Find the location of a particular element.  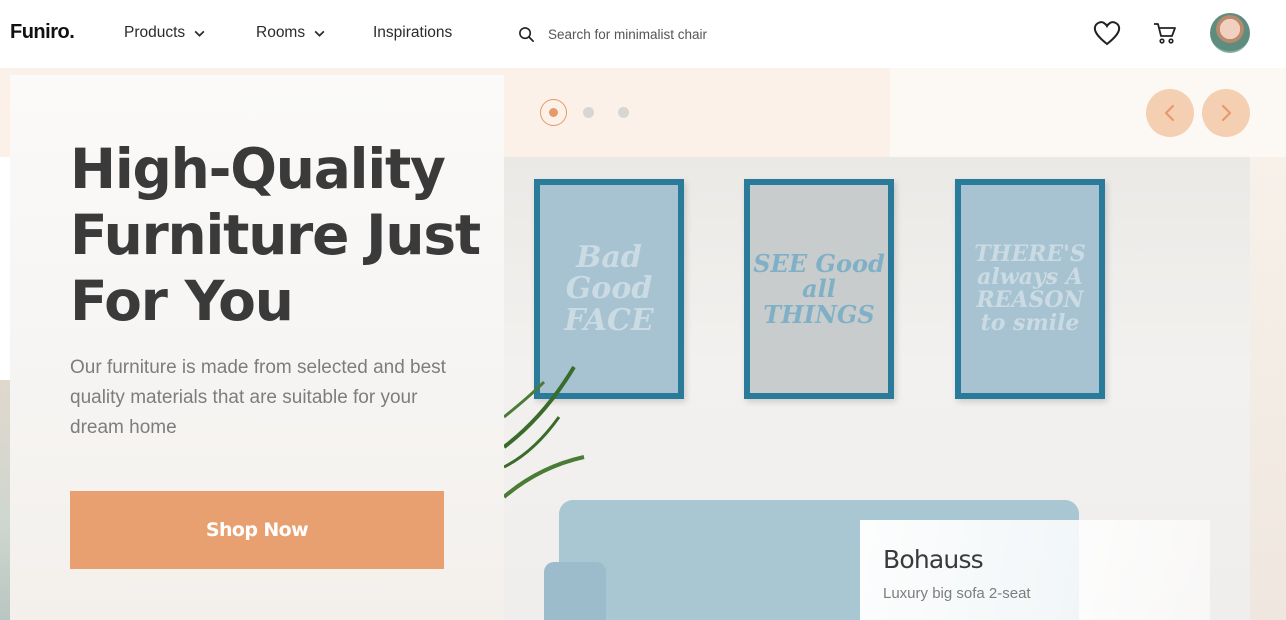

carousel-prev-button is located at coordinates (1170, 113).